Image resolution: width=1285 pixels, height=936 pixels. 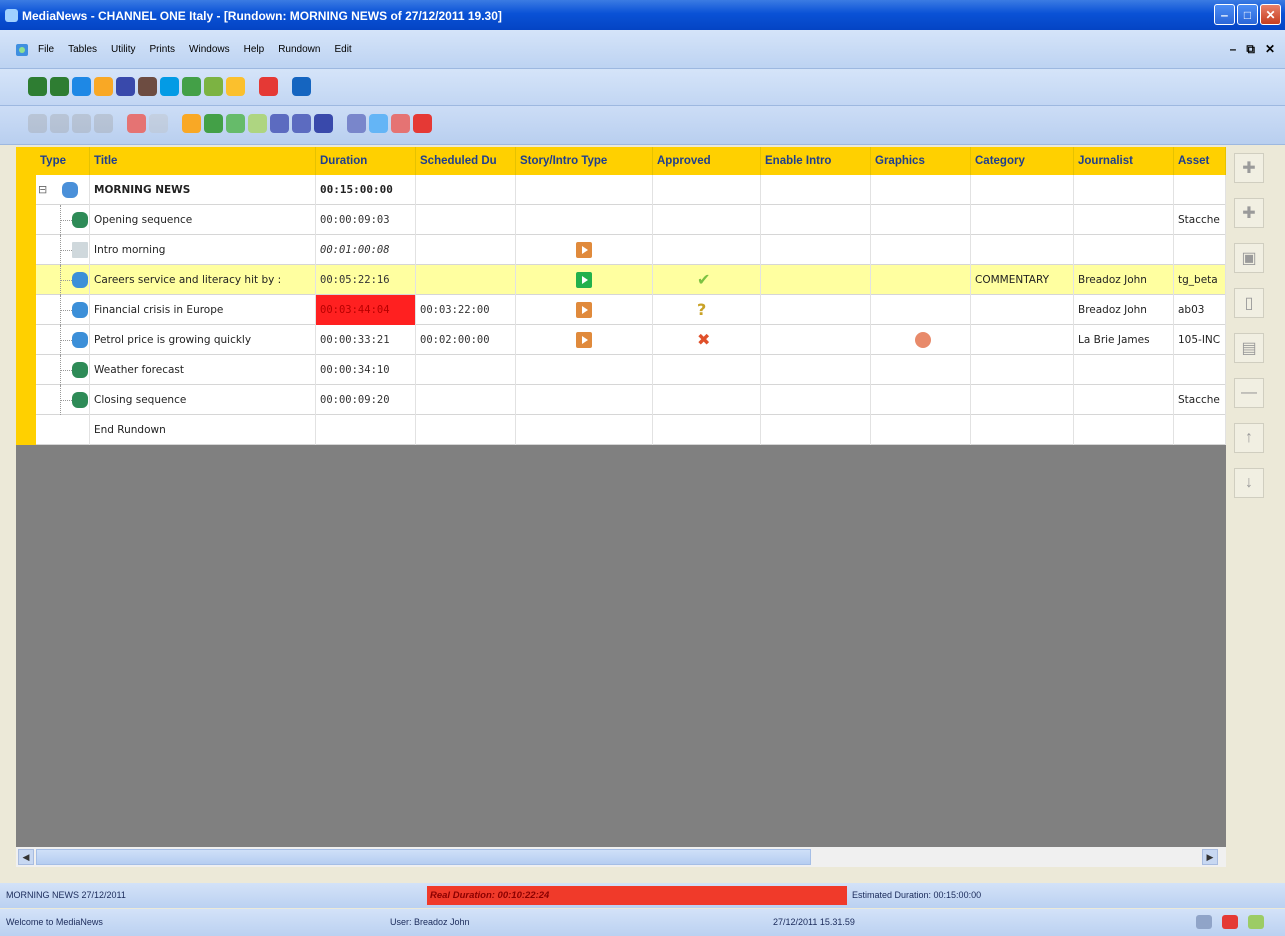 I want to click on maximize-button: □, so click(x=1247, y=14).